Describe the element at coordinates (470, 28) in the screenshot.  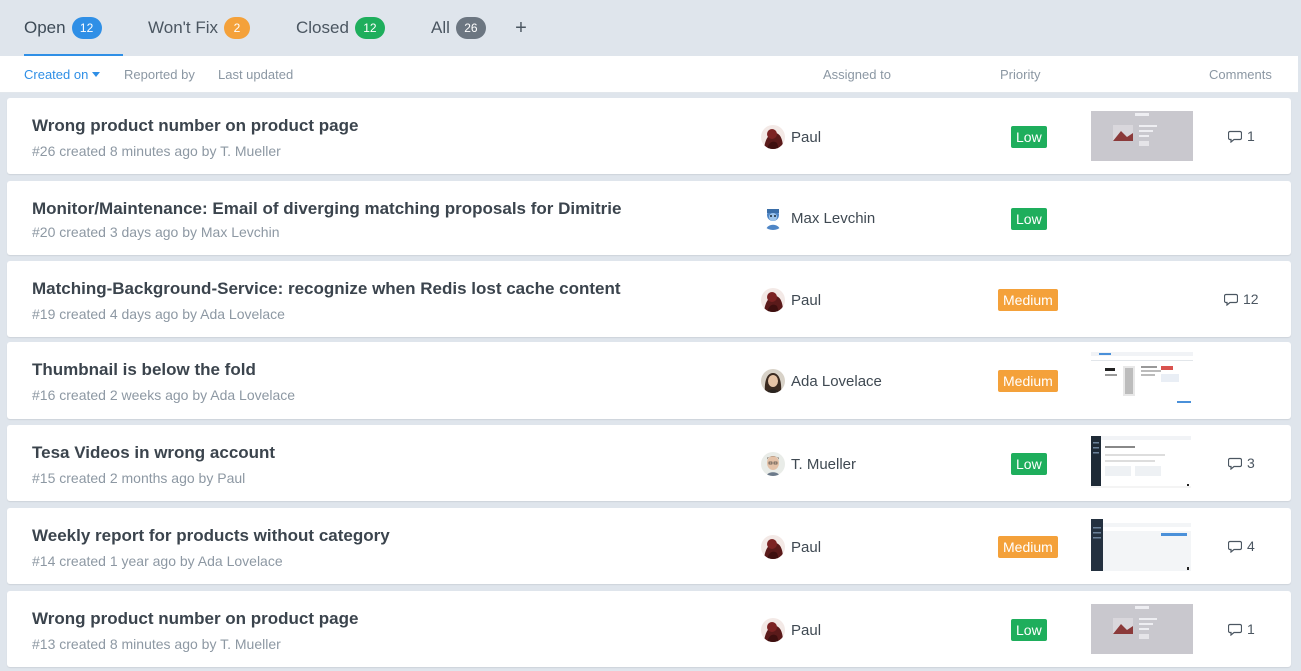
I see `count-badge: 26` at that location.